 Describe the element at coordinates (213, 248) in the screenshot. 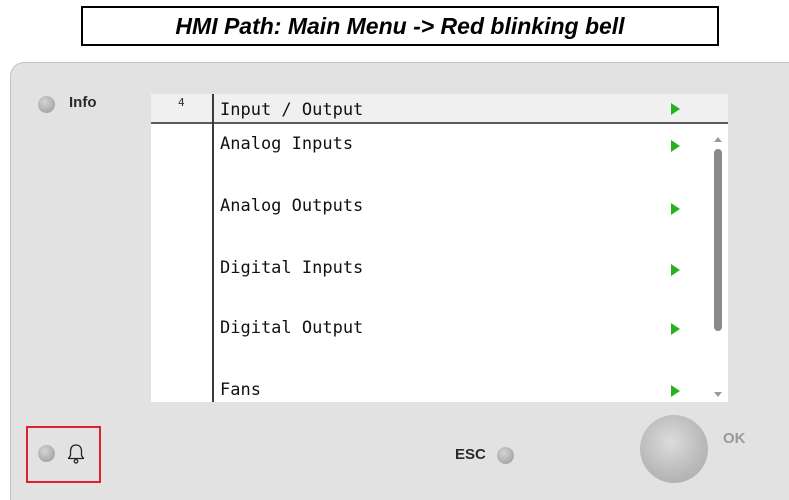

I see `screen-divider` at that location.